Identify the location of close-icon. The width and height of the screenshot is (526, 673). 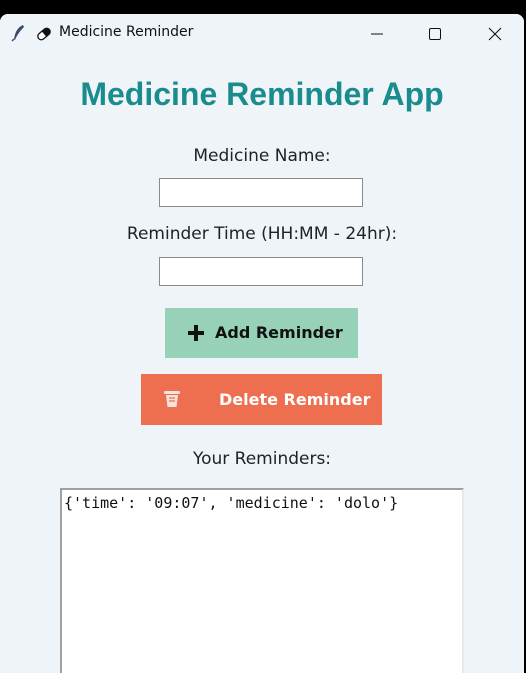
(495, 34).